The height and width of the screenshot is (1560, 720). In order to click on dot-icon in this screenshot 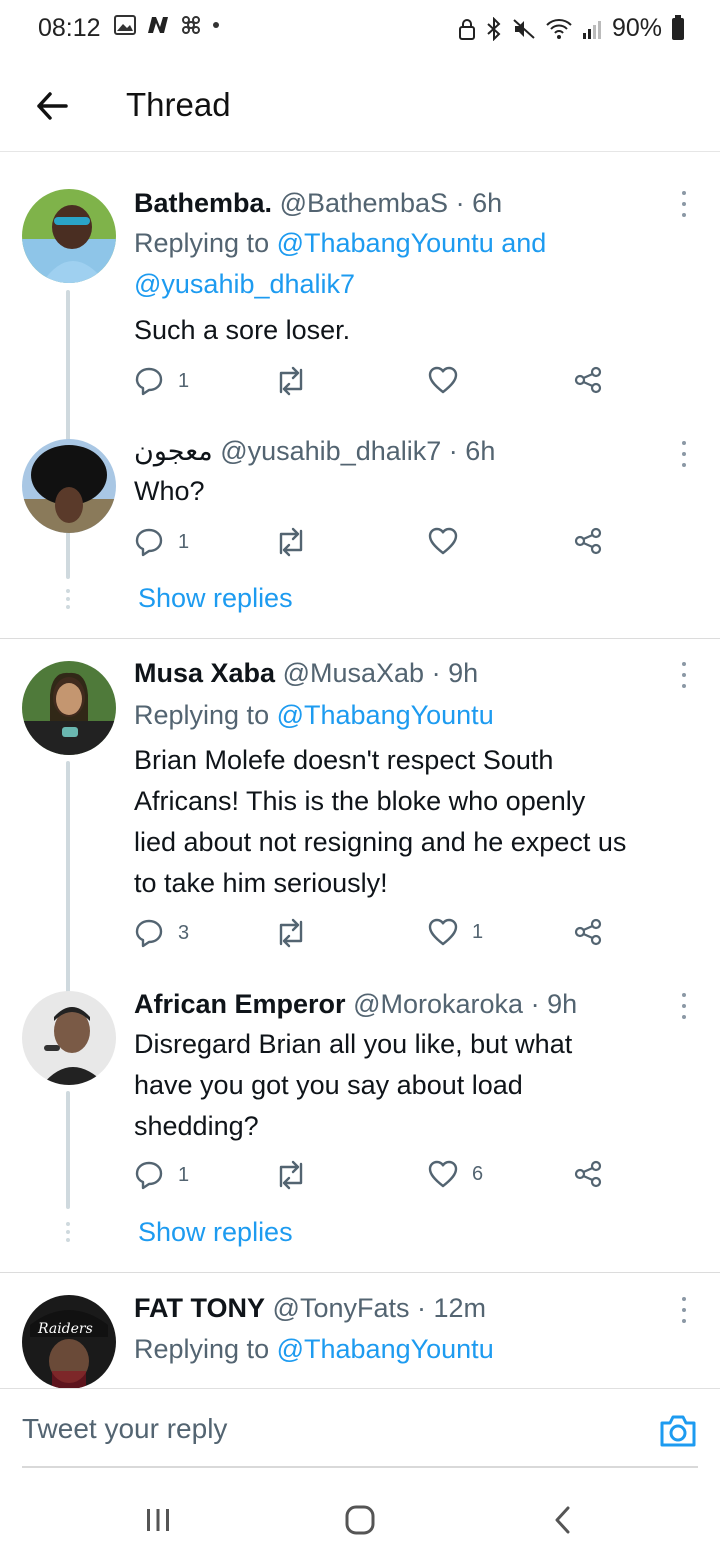, I will do `click(216, 25)`.